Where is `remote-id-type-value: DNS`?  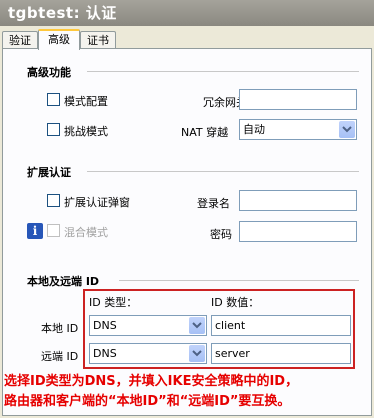 remote-id-type-value: DNS is located at coordinates (105, 353).